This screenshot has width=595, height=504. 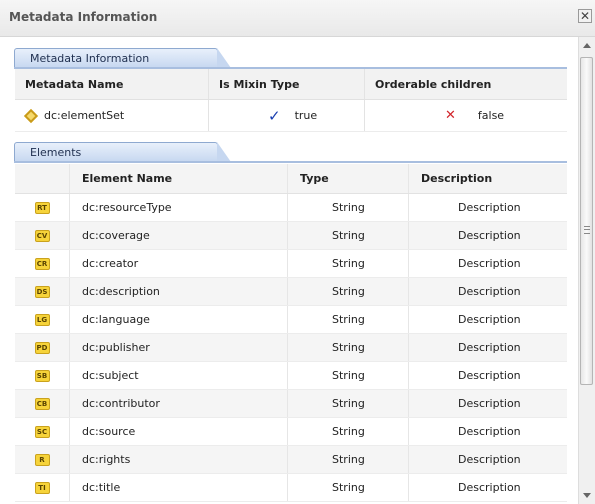 I want to click on metadata-row: dc:elementSet ✓ true ✕ false, so click(x=291, y=116).